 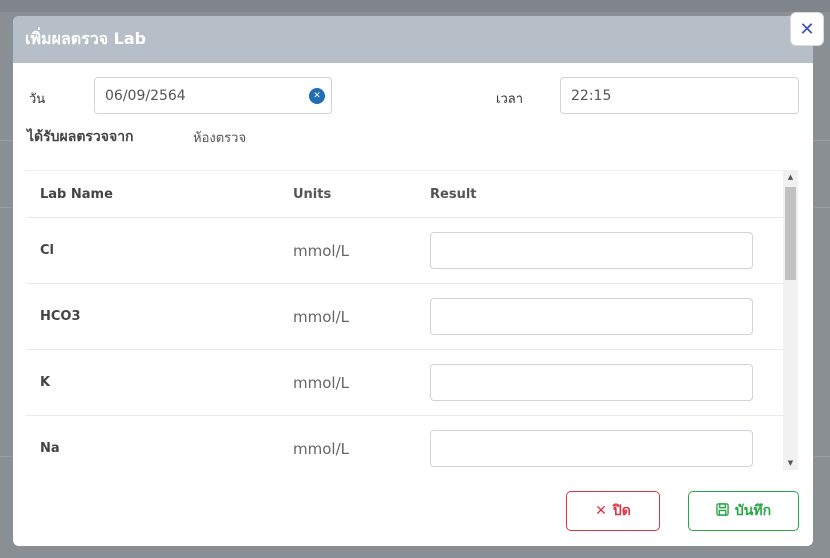 What do you see at coordinates (404, 383) in the screenshot?
I see `table-row: K mmol/L` at bounding box center [404, 383].